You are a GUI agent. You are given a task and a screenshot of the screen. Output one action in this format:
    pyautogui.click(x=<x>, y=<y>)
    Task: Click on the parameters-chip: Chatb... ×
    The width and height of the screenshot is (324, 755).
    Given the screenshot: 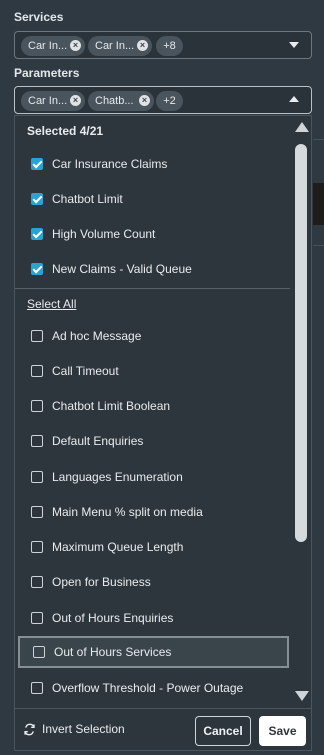 What is the action you would take?
    pyautogui.click(x=121, y=101)
    